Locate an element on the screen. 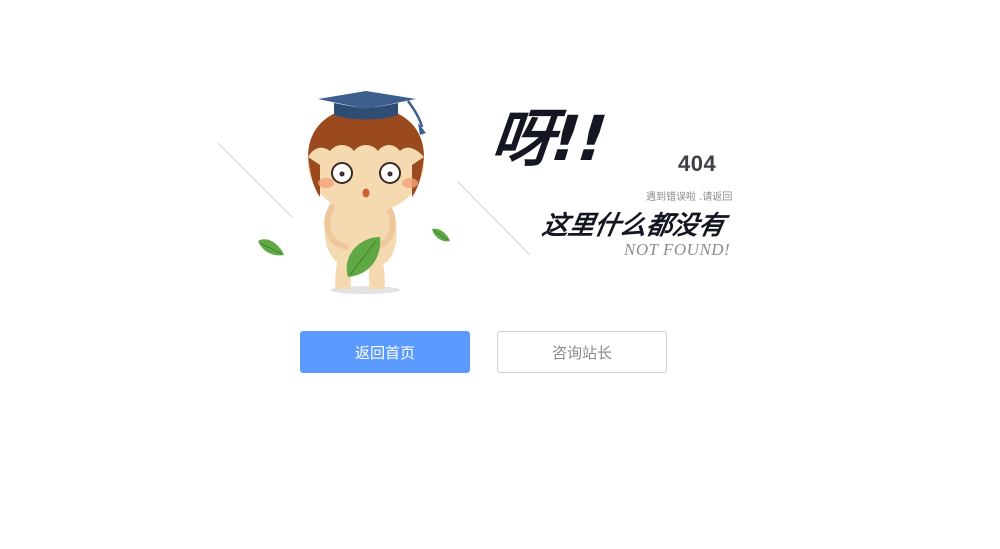 The height and width of the screenshot is (549, 1000). error-message: 这里什么都没有 is located at coordinates (633, 226).